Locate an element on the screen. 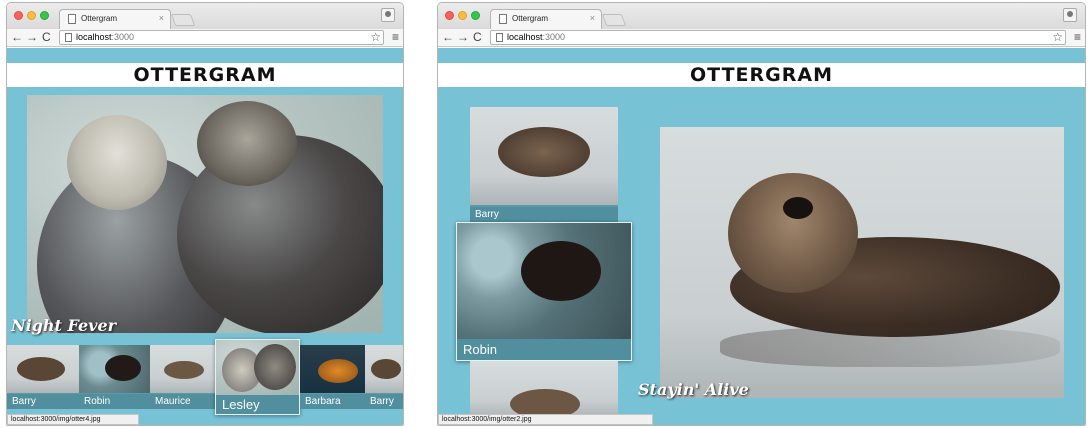  water-reflection is located at coordinates (890, 347).